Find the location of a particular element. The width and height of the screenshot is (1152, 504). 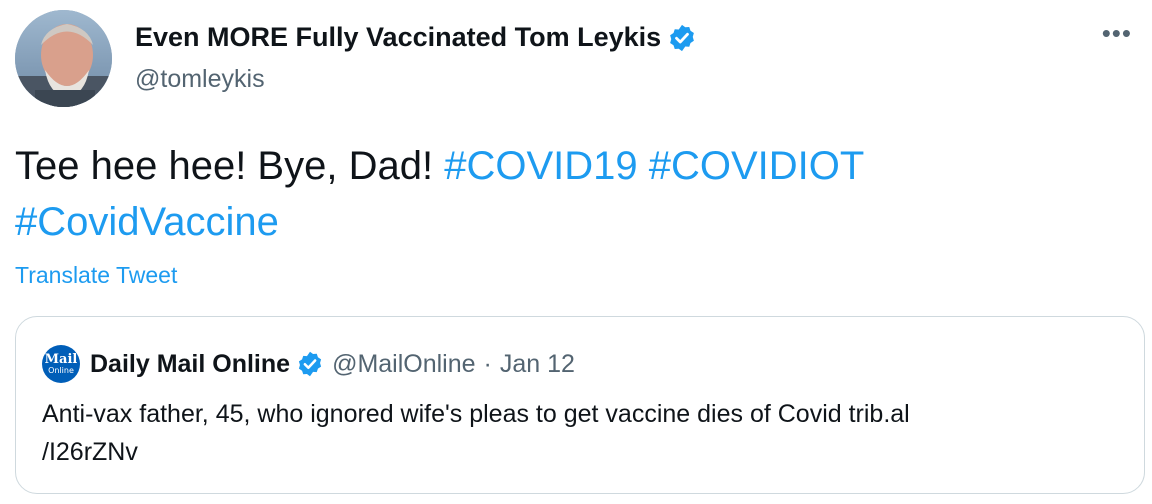

tweet-text-body: Tee hee hee! Bye, Dad! is located at coordinates (224, 166).